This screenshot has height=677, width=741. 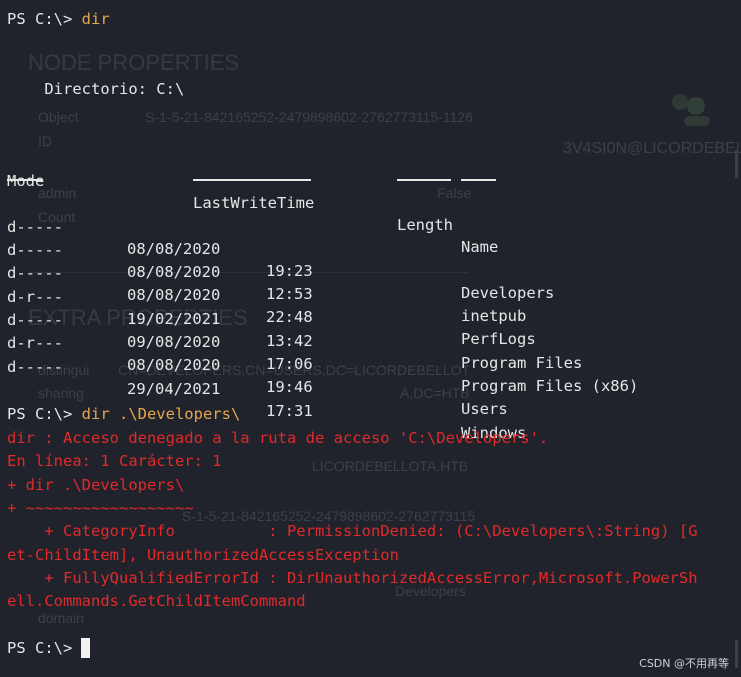 What do you see at coordinates (156, 601) in the screenshot?
I see `error-line: ell.Commands.GetChildItemCommand` at bounding box center [156, 601].